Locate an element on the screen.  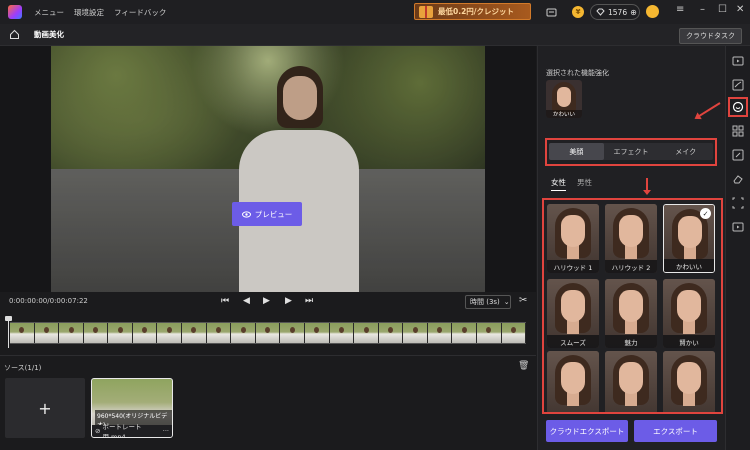
category-tabs: 美顔 エフェクト メイク is located at coordinates (631, 151).